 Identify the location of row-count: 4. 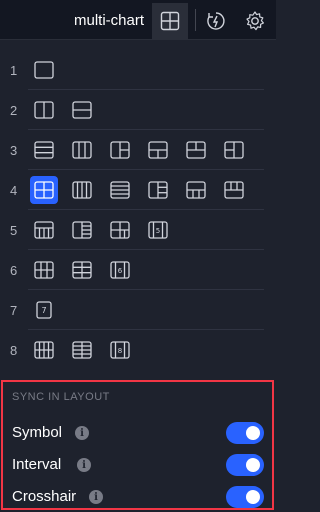
(14, 190).